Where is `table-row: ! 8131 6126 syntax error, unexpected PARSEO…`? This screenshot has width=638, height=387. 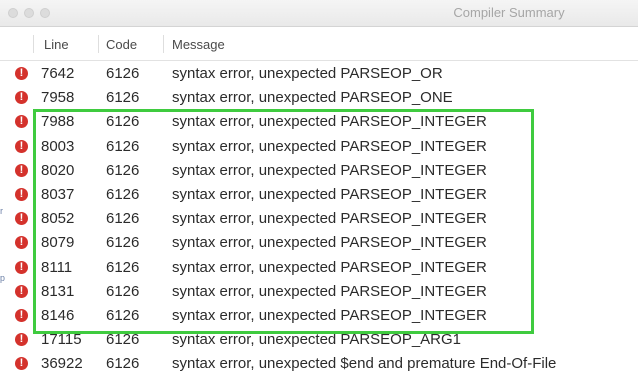 table-row: ! 8131 6126 syntax error, unexpected PARSEO… is located at coordinates (319, 292).